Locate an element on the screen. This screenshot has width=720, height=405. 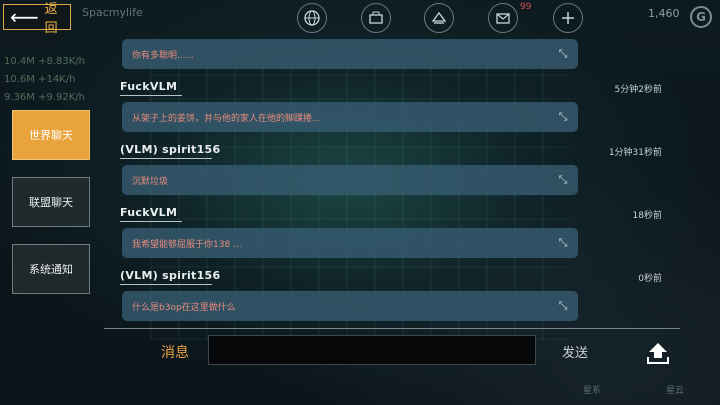
back-arrow-icon: ⟵ is located at coordinates (24, 17).